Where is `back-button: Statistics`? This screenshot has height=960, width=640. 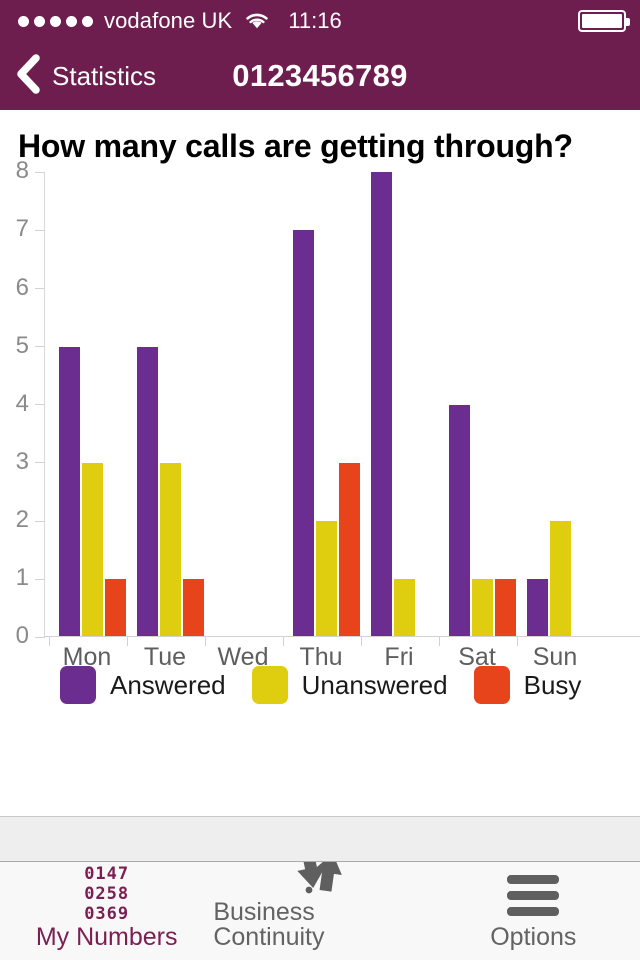 back-button: Statistics is located at coordinates (78, 76).